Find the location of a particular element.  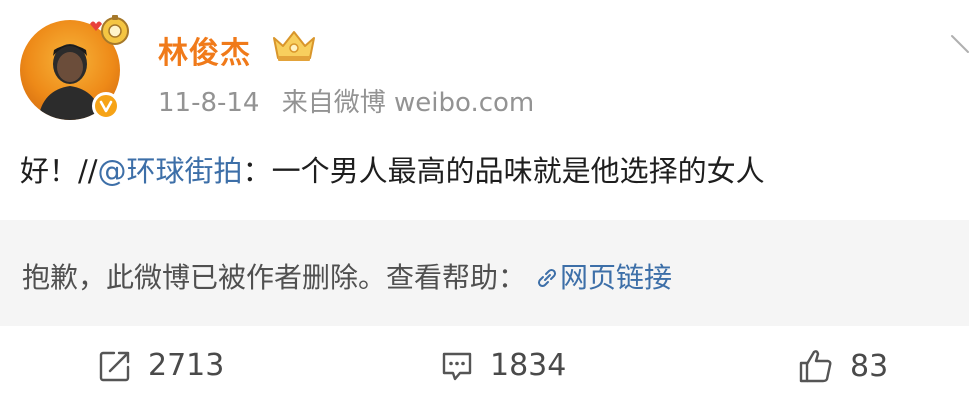

avatar-pendant-icon is located at coordinates (109, 30).